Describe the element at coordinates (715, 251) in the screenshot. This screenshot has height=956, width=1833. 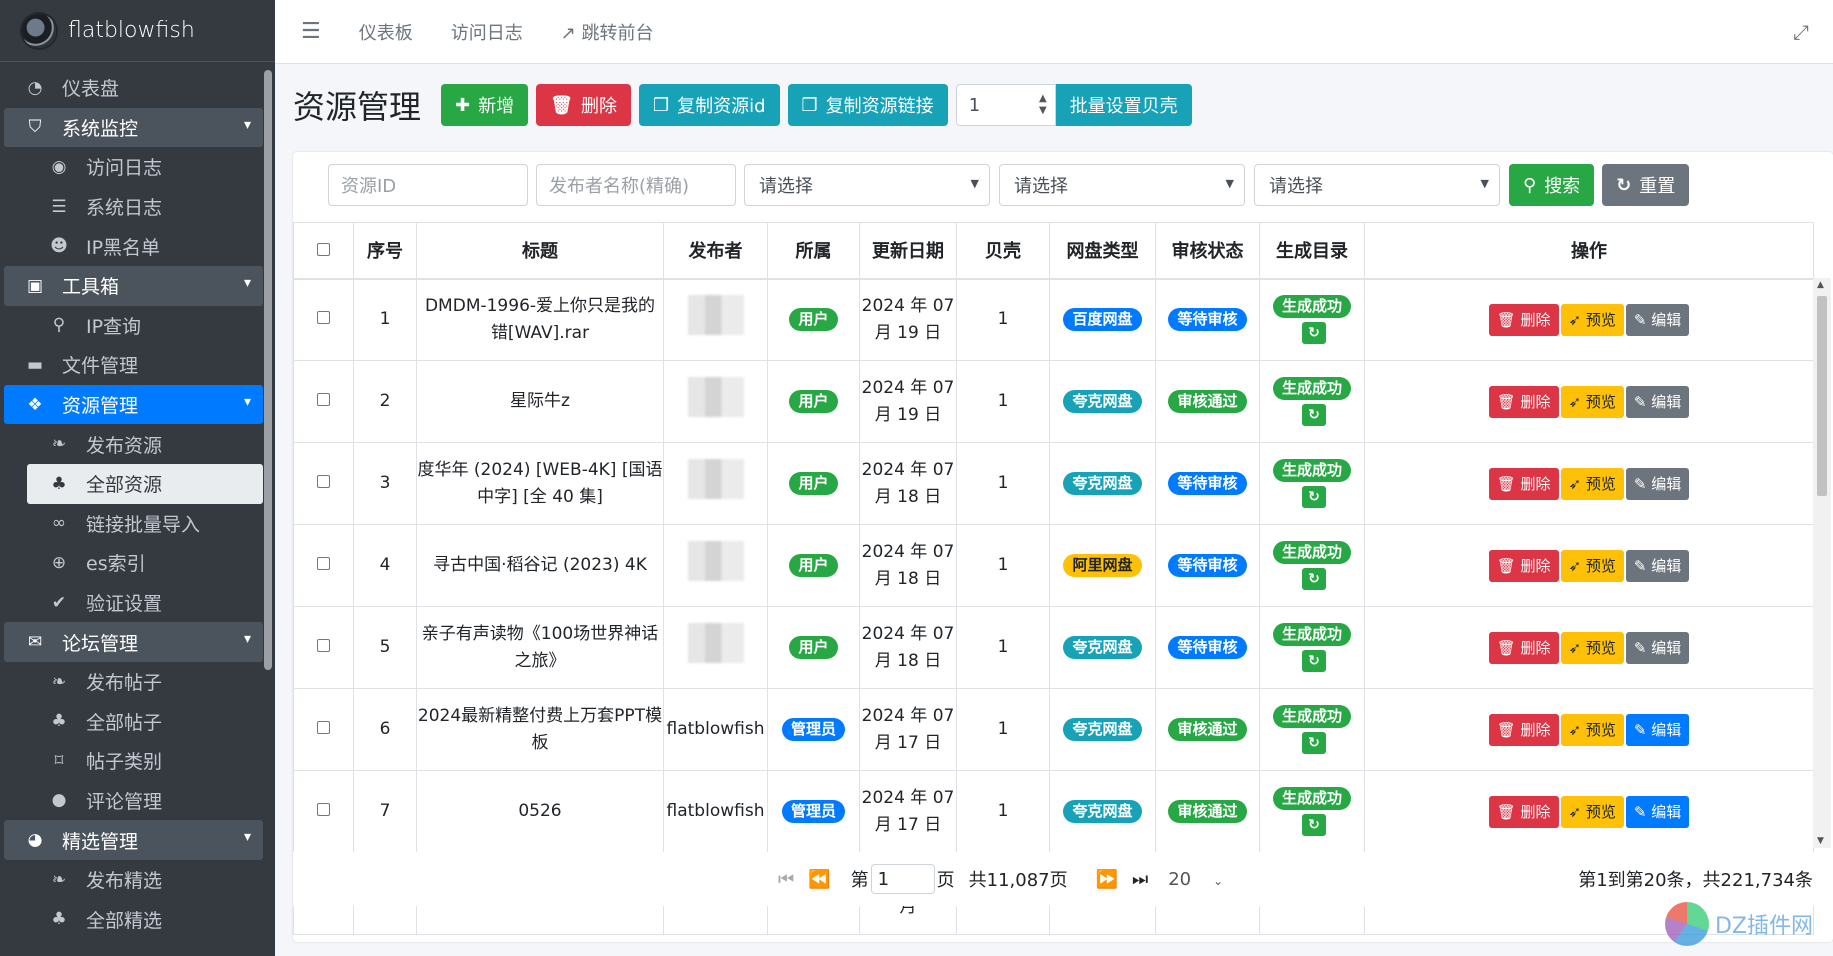
I see `col-header-publisher: 发布者` at that location.